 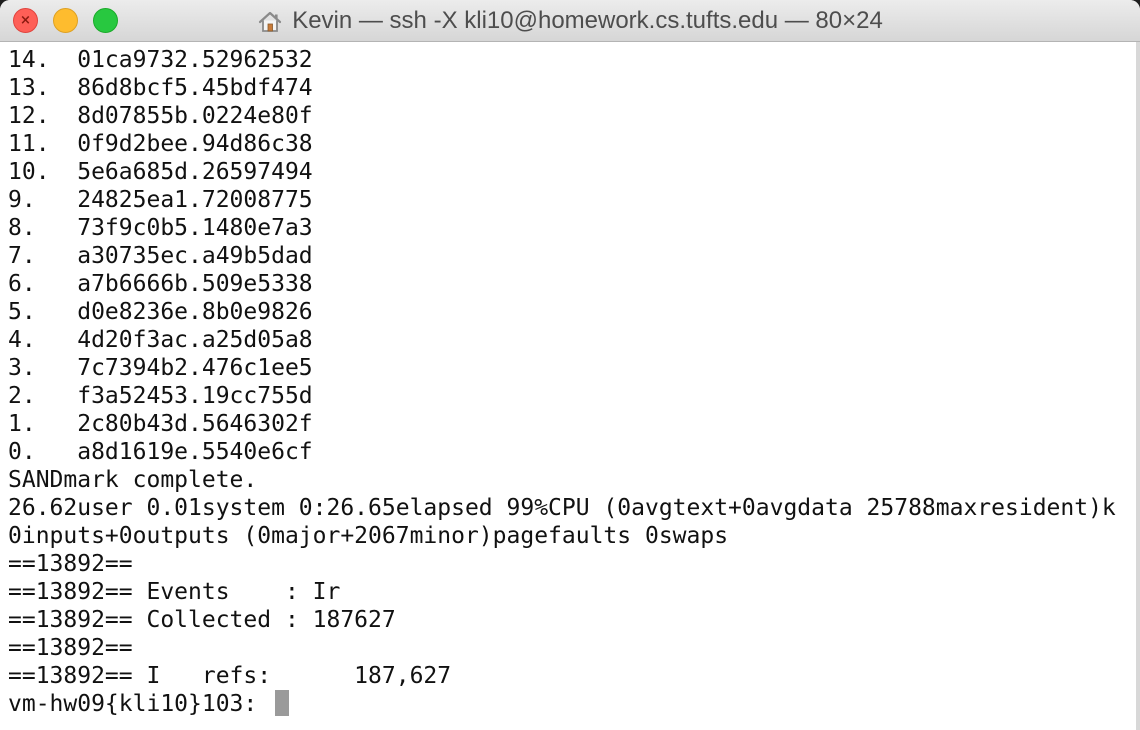 I want to click on shell-prompt: vm-hw09{kli10}103:, so click(x=140, y=704).